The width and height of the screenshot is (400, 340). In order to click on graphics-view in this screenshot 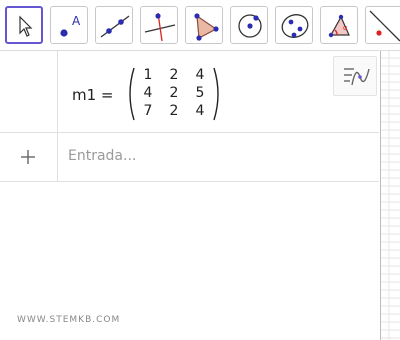, I will do `click(390, 195)`.